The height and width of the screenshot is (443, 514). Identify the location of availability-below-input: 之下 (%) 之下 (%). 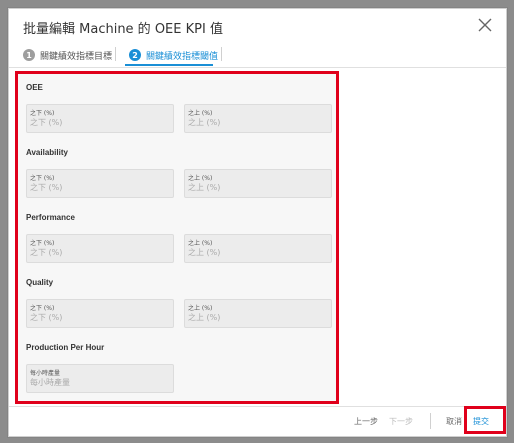
(100, 183).